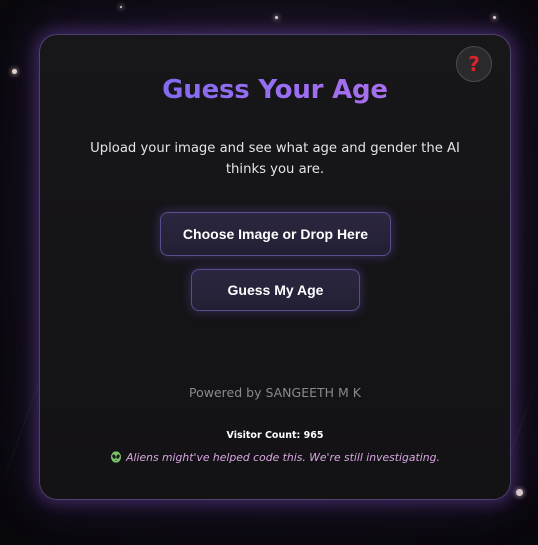 The height and width of the screenshot is (545, 538). I want to click on guess-age-button: Guess My Age, so click(275, 290).